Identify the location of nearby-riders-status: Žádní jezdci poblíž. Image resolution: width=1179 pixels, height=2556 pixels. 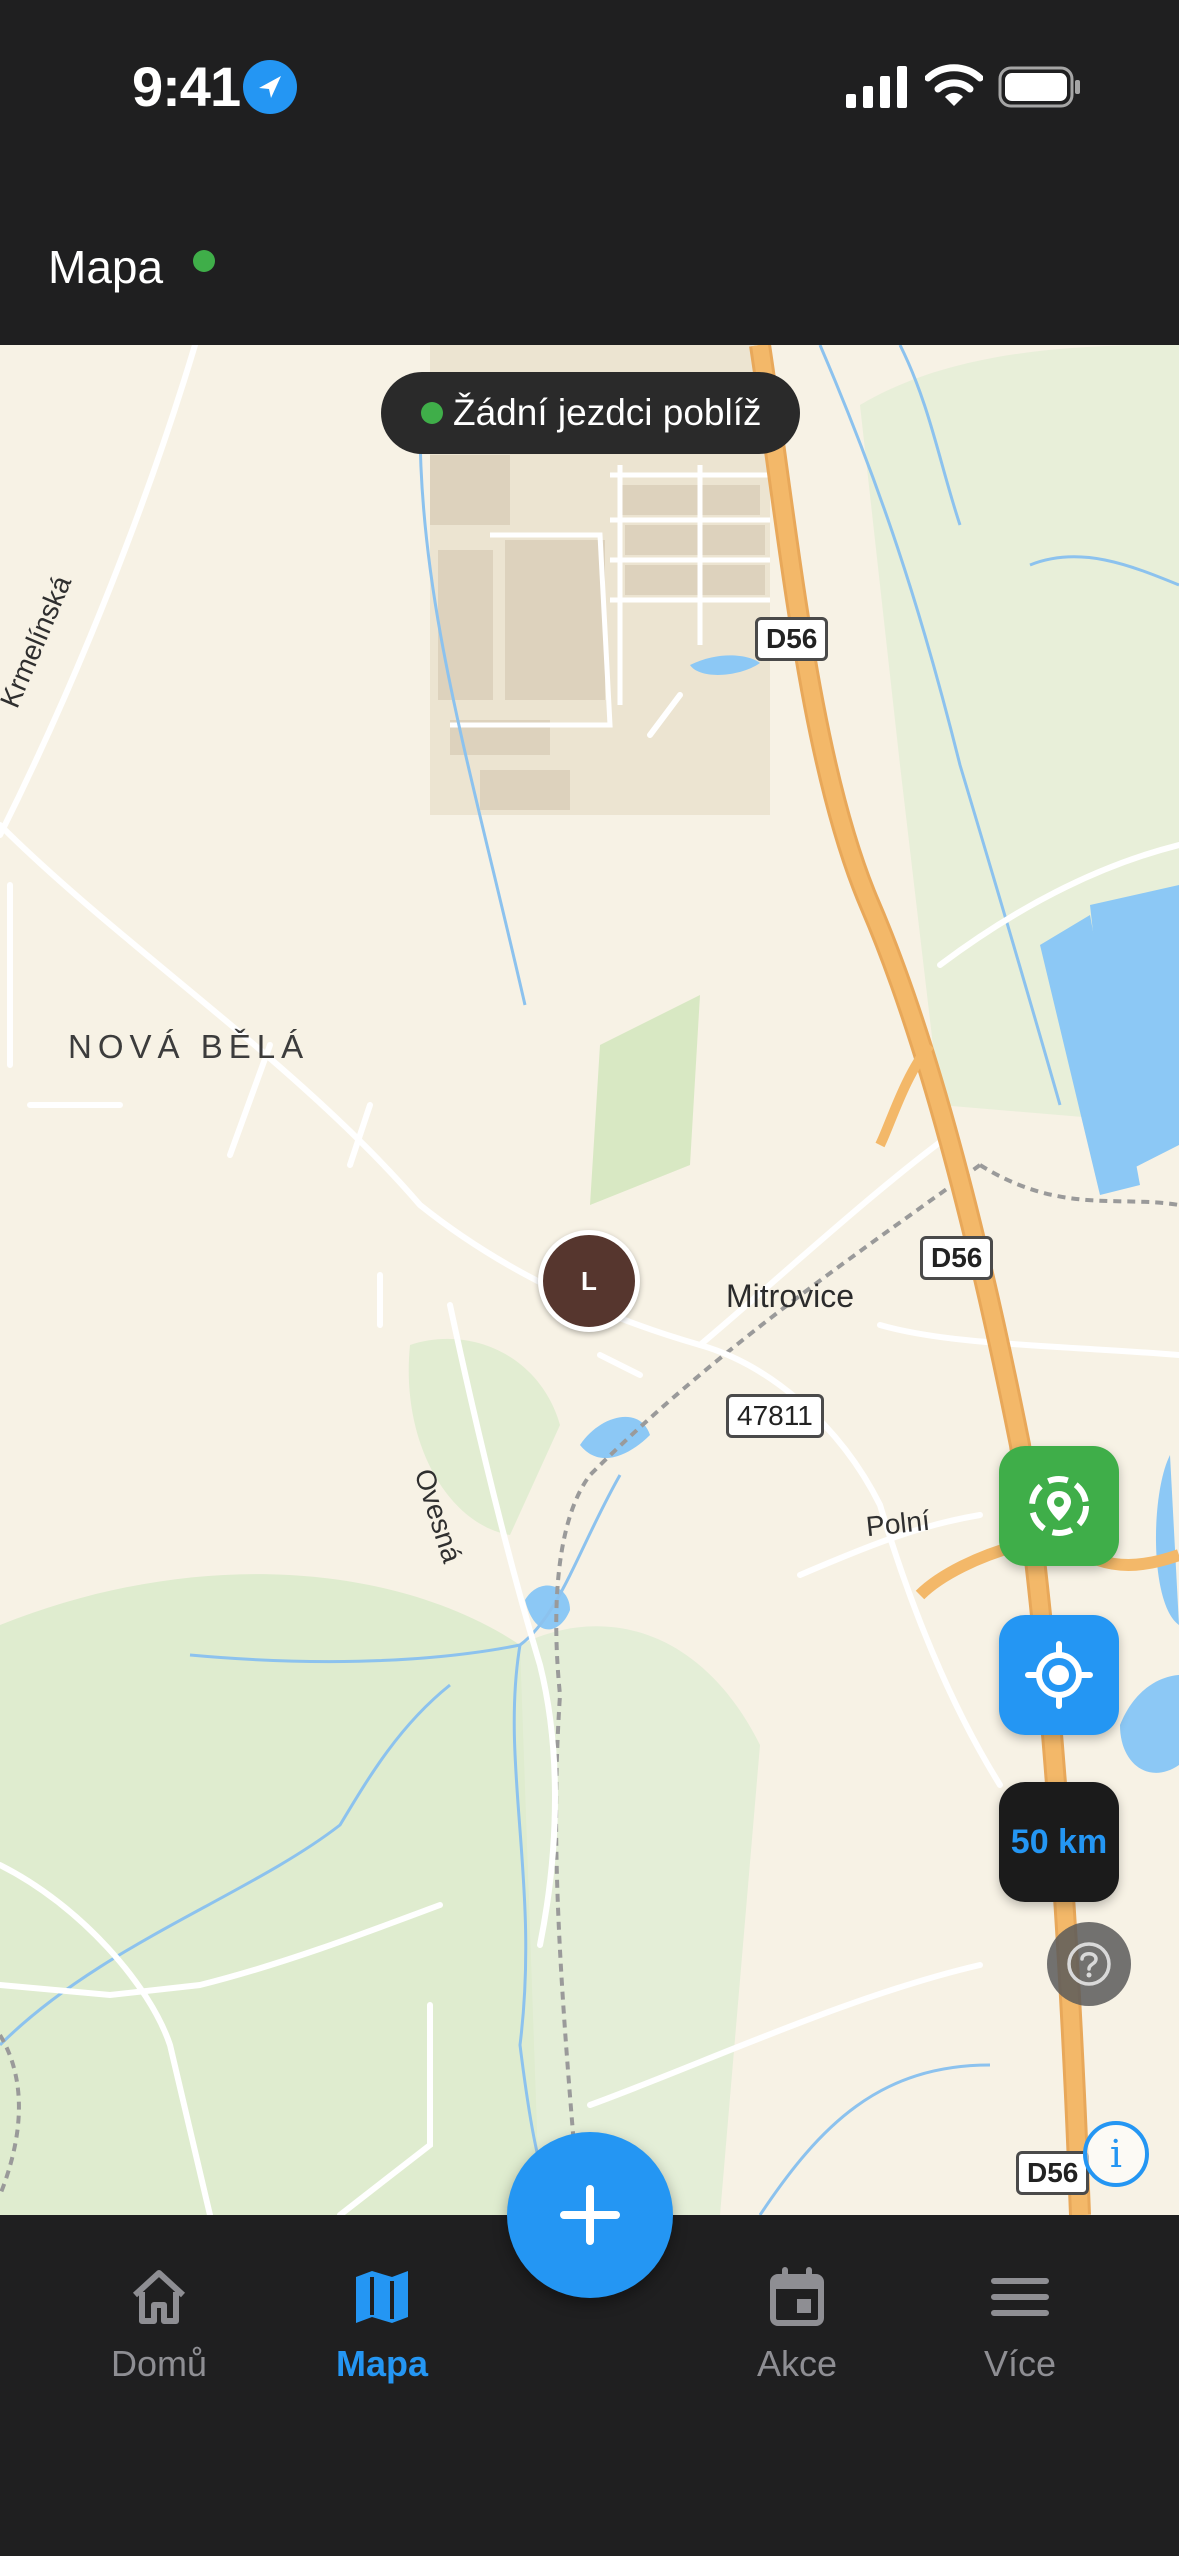
(590, 413).